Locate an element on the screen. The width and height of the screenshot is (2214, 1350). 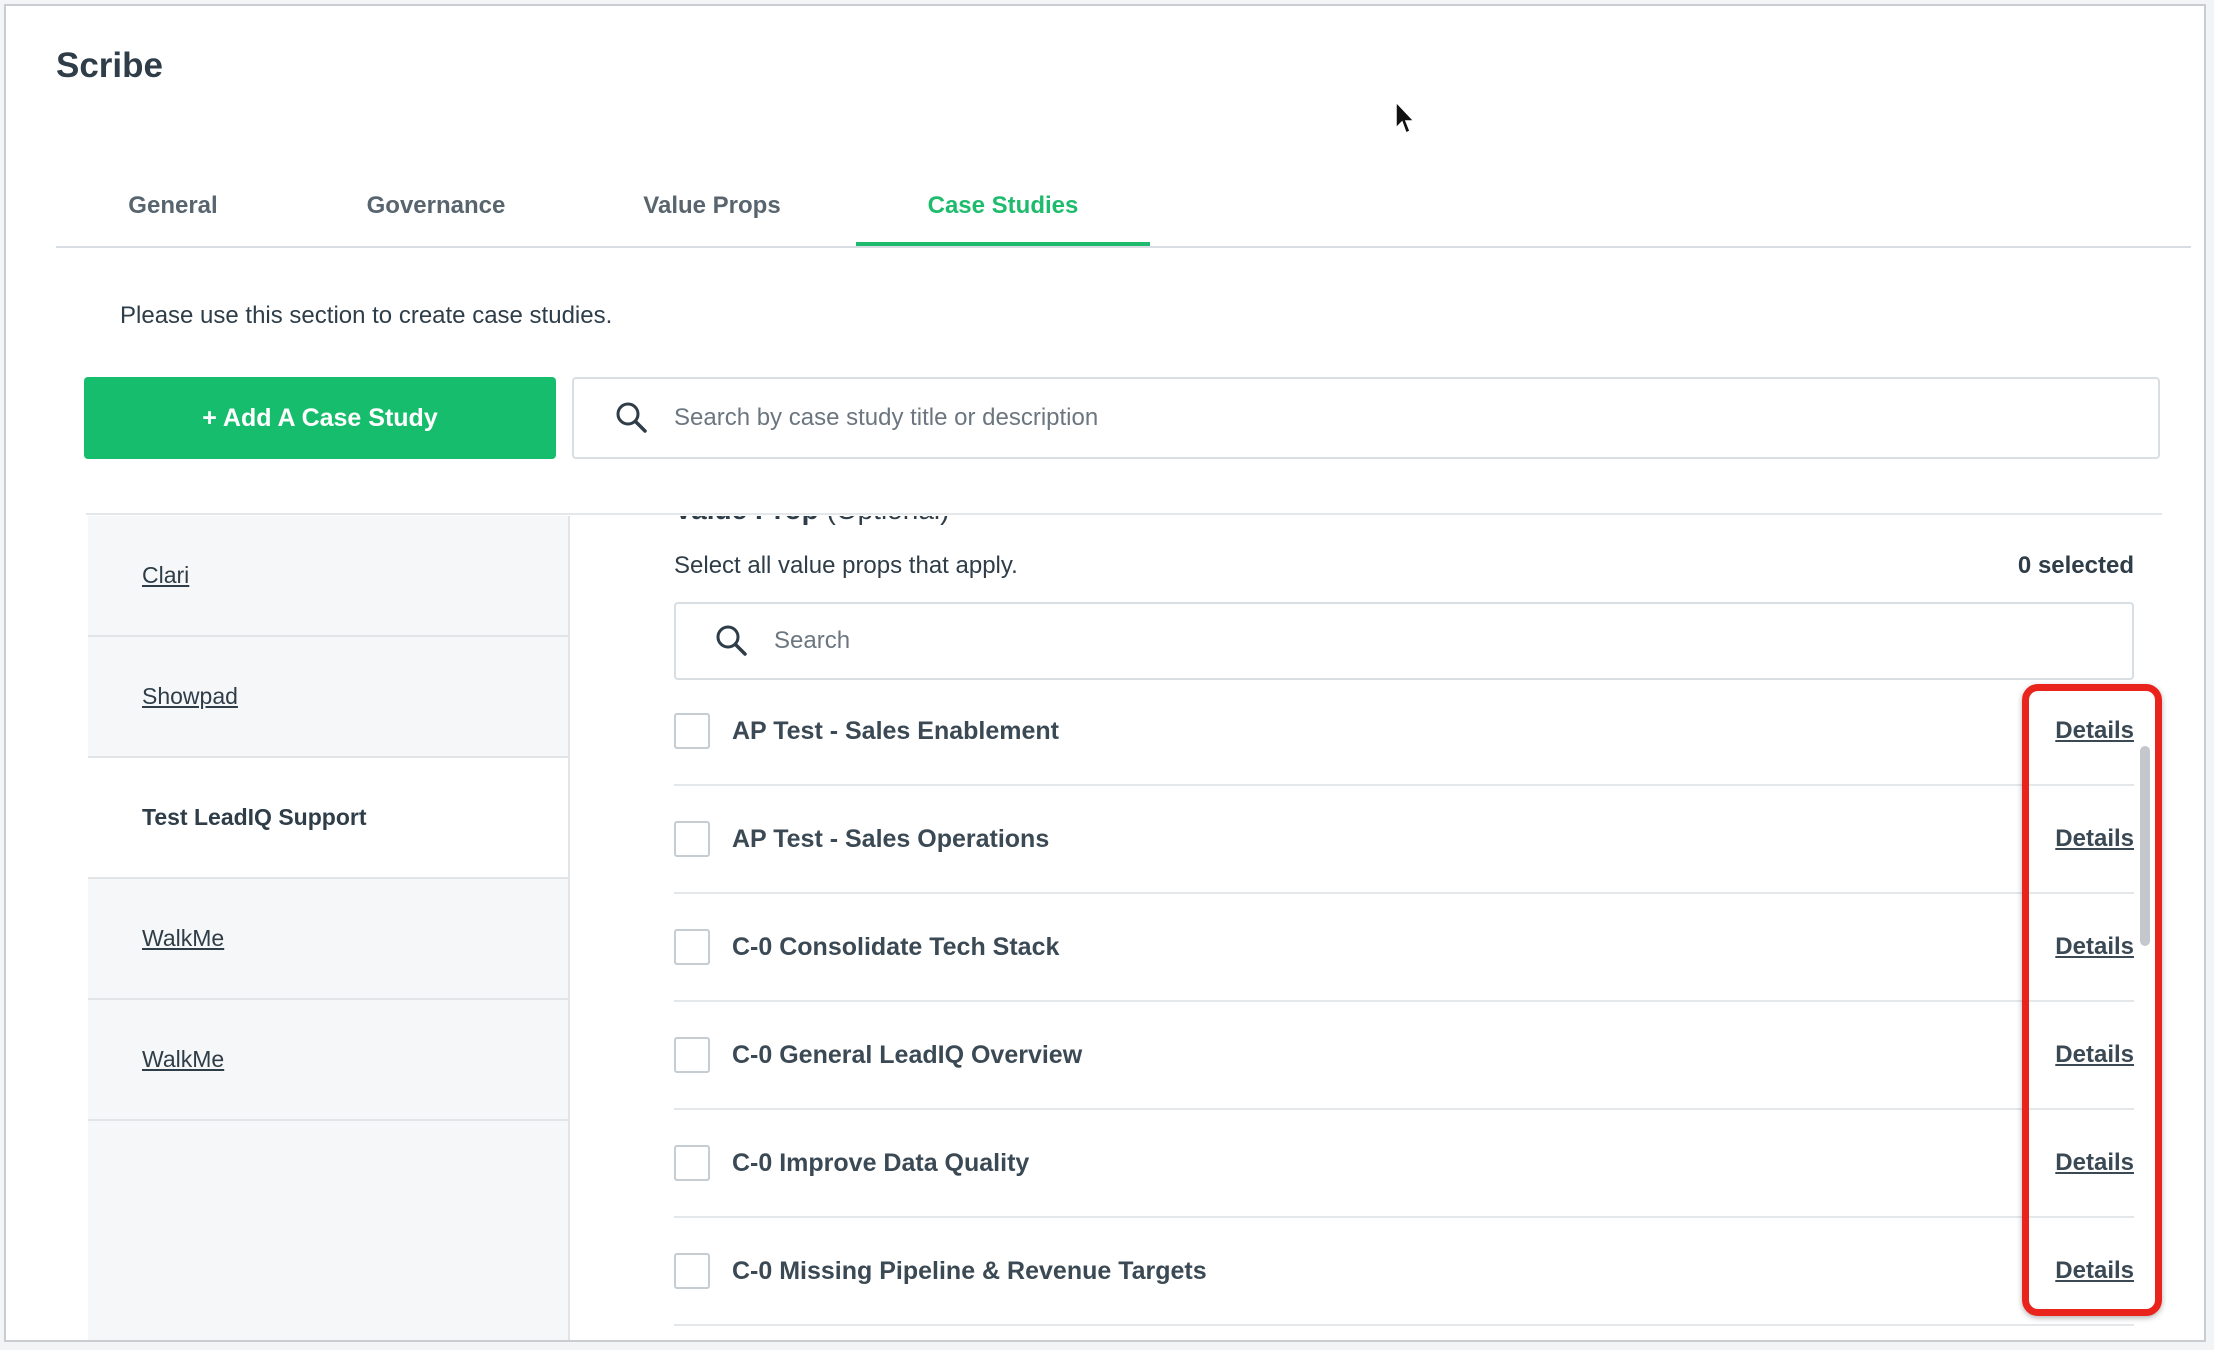
sidebar-item-clari: Clari is located at coordinates (328, 576).